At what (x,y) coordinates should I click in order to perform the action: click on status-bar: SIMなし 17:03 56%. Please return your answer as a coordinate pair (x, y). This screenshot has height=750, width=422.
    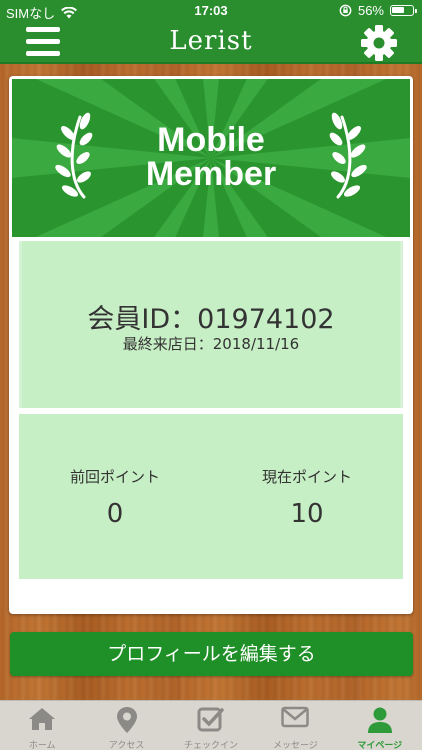
    Looking at the image, I should click on (211, 11).